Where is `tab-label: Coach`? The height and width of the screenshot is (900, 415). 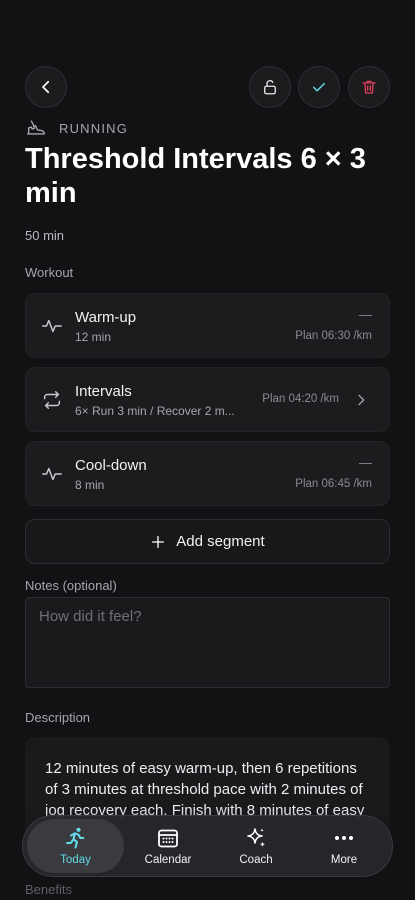
tab-label: Coach is located at coordinates (256, 860).